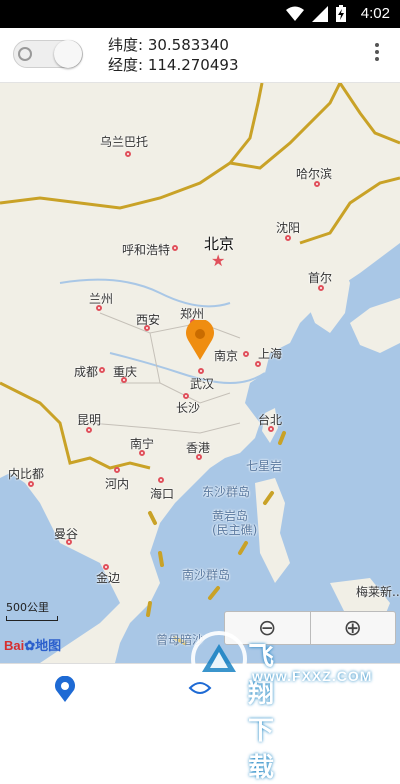 This screenshot has width=400, height=784. I want to click on map-scale-bar: 500公里, so click(32, 610).